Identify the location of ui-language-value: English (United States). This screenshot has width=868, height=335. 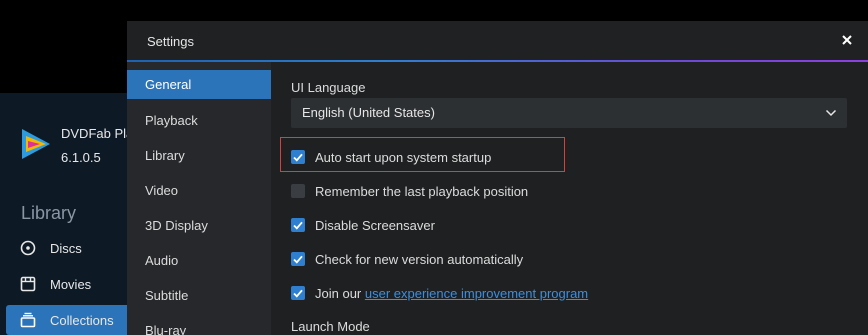
(368, 112).